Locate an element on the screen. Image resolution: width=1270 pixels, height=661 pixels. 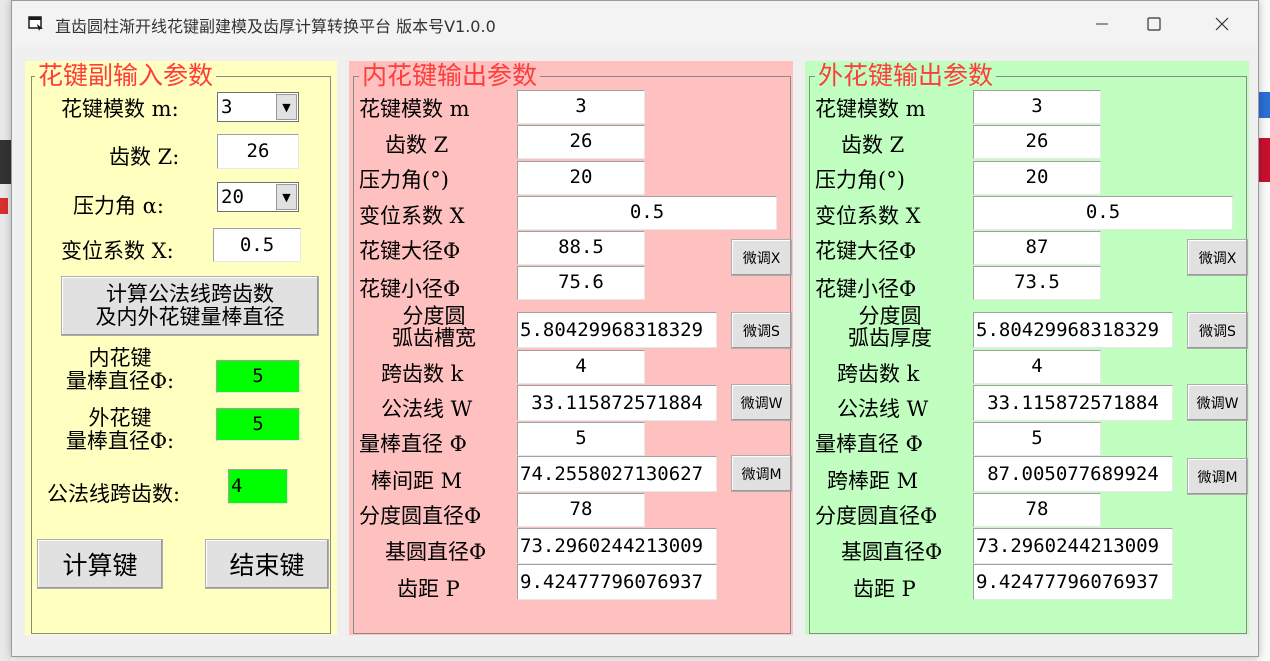
outer-shift-label: 变位系数 X is located at coordinates (868, 216).